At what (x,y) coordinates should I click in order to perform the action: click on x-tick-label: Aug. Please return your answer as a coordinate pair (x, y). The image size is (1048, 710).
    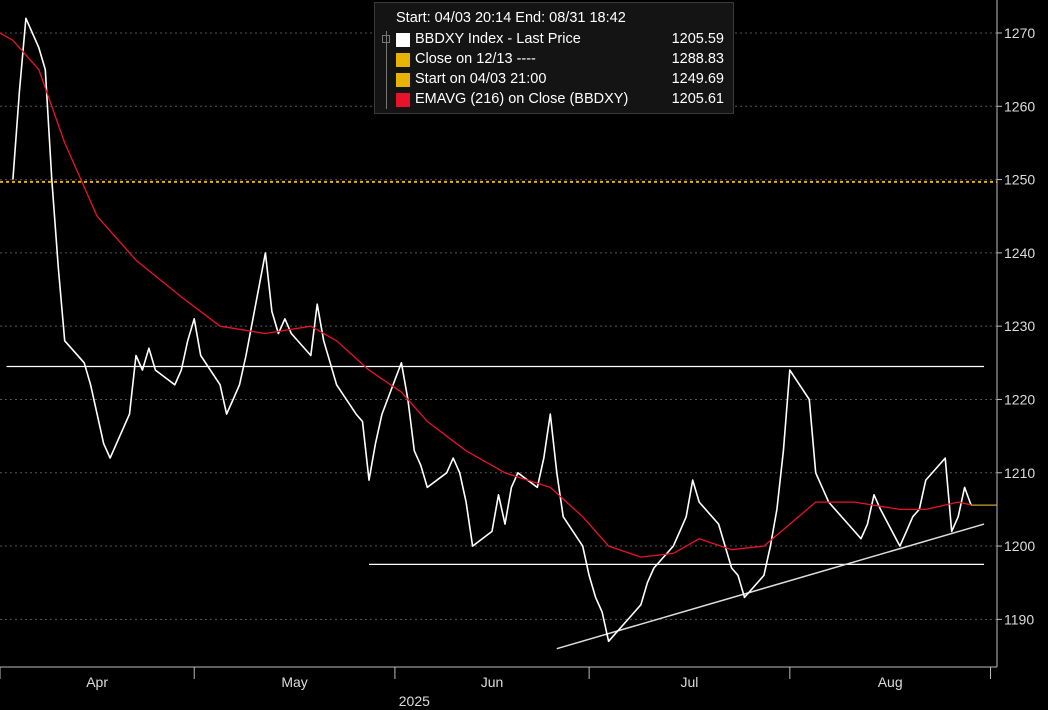
    Looking at the image, I should click on (890, 682).